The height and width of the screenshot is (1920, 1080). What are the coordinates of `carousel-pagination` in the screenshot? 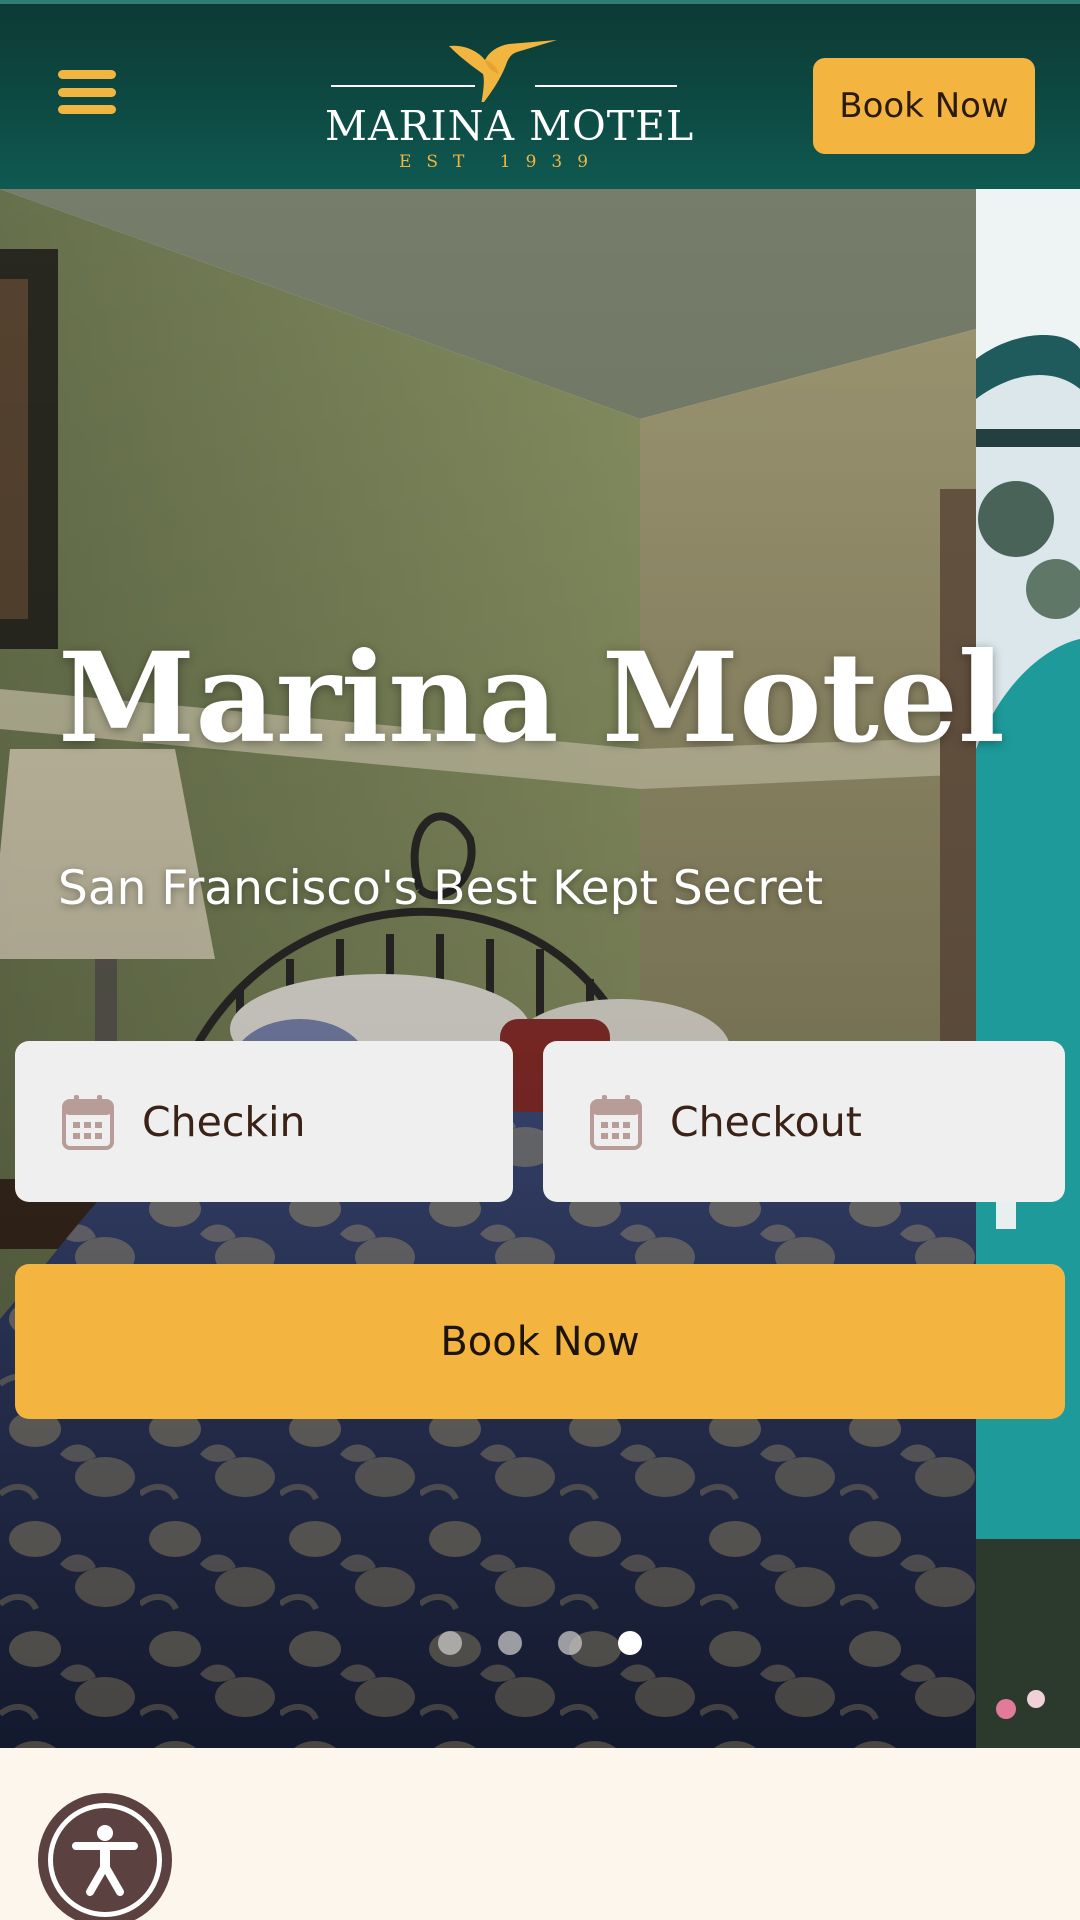 It's located at (540, 1643).